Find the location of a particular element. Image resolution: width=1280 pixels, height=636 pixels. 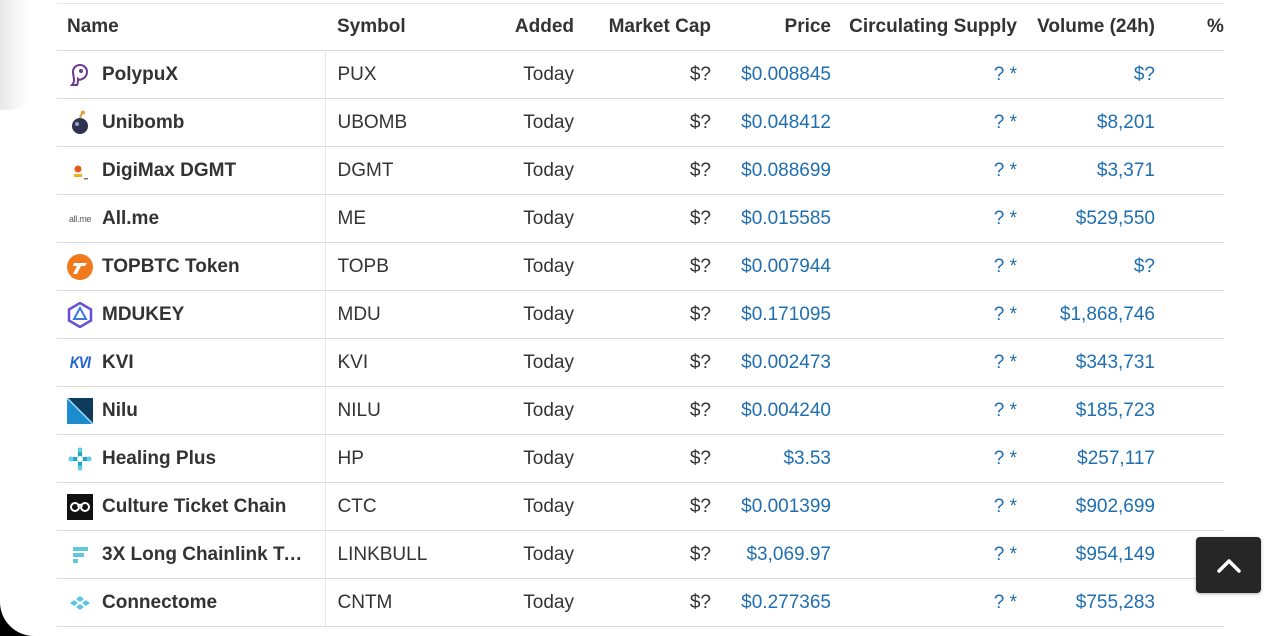

scroll-to-top-button is located at coordinates (1228, 565).